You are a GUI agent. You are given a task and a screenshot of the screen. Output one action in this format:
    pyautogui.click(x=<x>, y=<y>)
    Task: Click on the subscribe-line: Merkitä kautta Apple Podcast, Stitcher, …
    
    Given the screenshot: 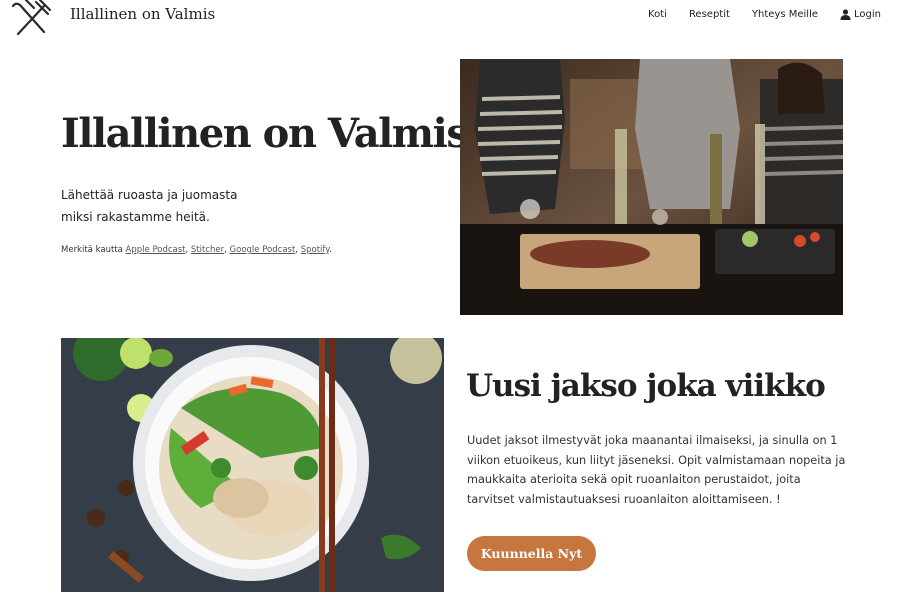 What is the action you would take?
    pyautogui.click(x=196, y=250)
    